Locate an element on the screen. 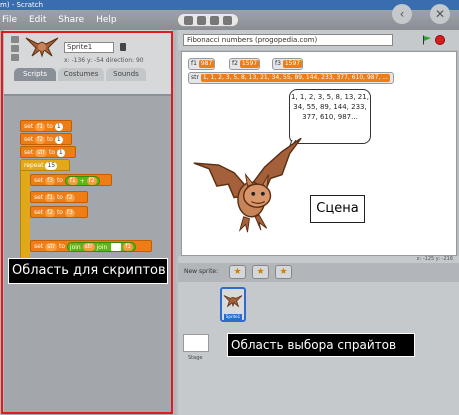  bat-sprite is located at coordinates (247, 189).